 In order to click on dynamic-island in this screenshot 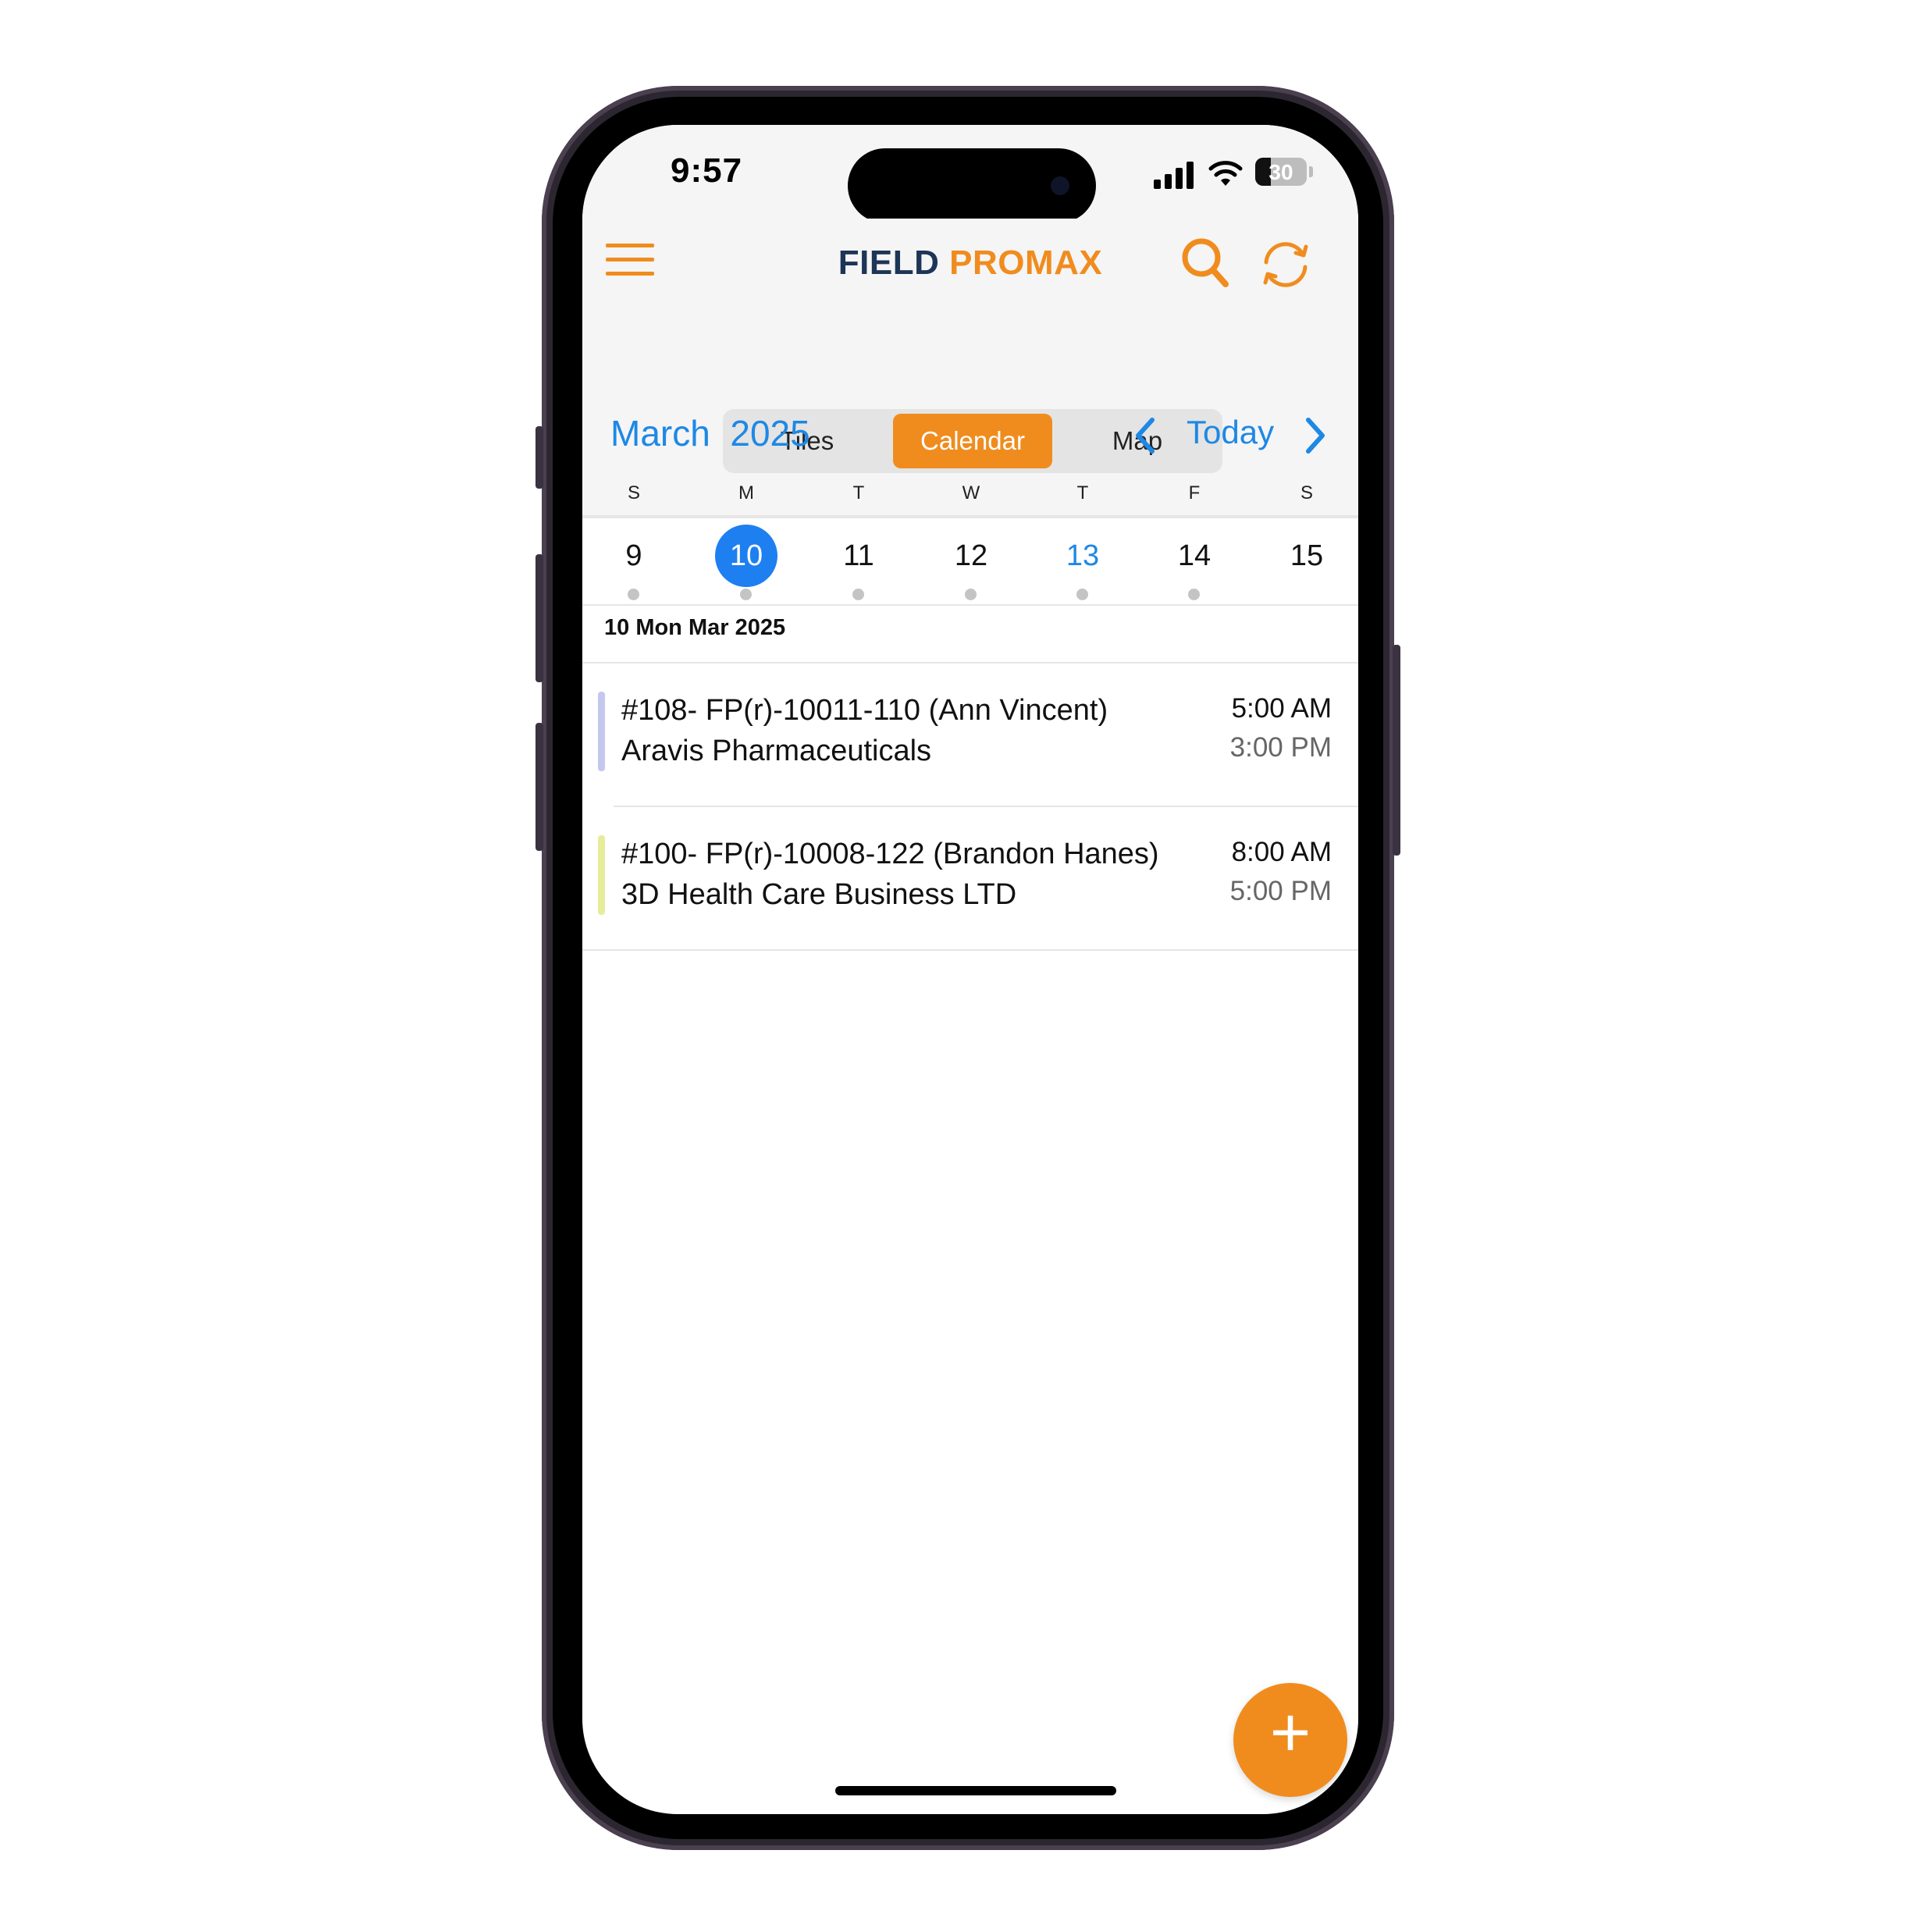, I will do `click(972, 185)`.